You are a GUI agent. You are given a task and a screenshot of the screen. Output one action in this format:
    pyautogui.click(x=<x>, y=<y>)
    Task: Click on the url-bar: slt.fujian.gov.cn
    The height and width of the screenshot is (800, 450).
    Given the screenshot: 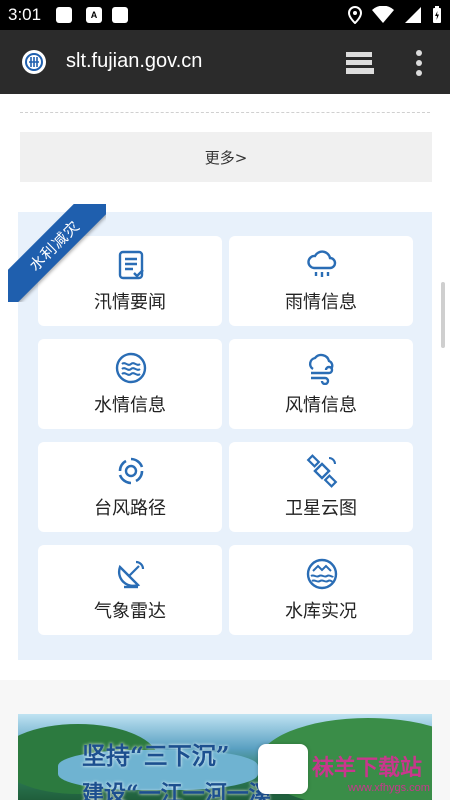 What is the action you would take?
    pyautogui.click(x=134, y=61)
    